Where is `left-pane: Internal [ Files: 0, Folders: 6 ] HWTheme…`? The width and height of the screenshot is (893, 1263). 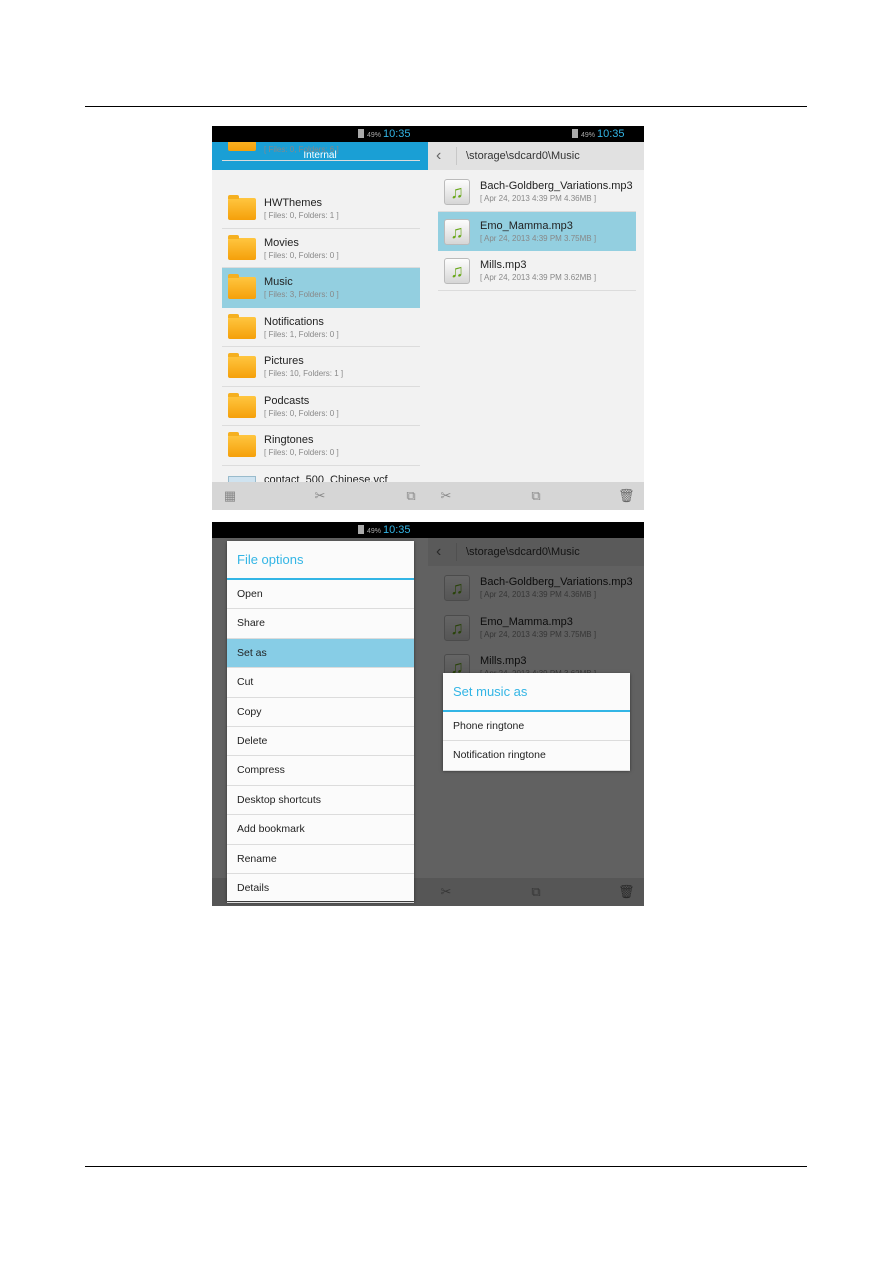 left-pane: Internal [ Files: 0, Folders: 6 ] HWTheme… is located at coordinates (320, 312).